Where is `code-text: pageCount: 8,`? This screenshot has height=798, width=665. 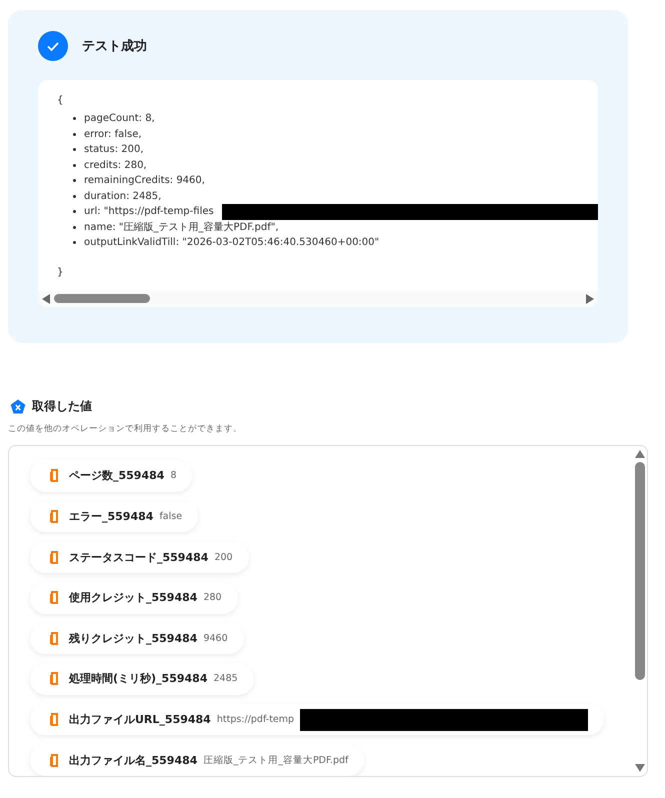
code-text: pageCount: 8, is located at coordinates (119, 119).